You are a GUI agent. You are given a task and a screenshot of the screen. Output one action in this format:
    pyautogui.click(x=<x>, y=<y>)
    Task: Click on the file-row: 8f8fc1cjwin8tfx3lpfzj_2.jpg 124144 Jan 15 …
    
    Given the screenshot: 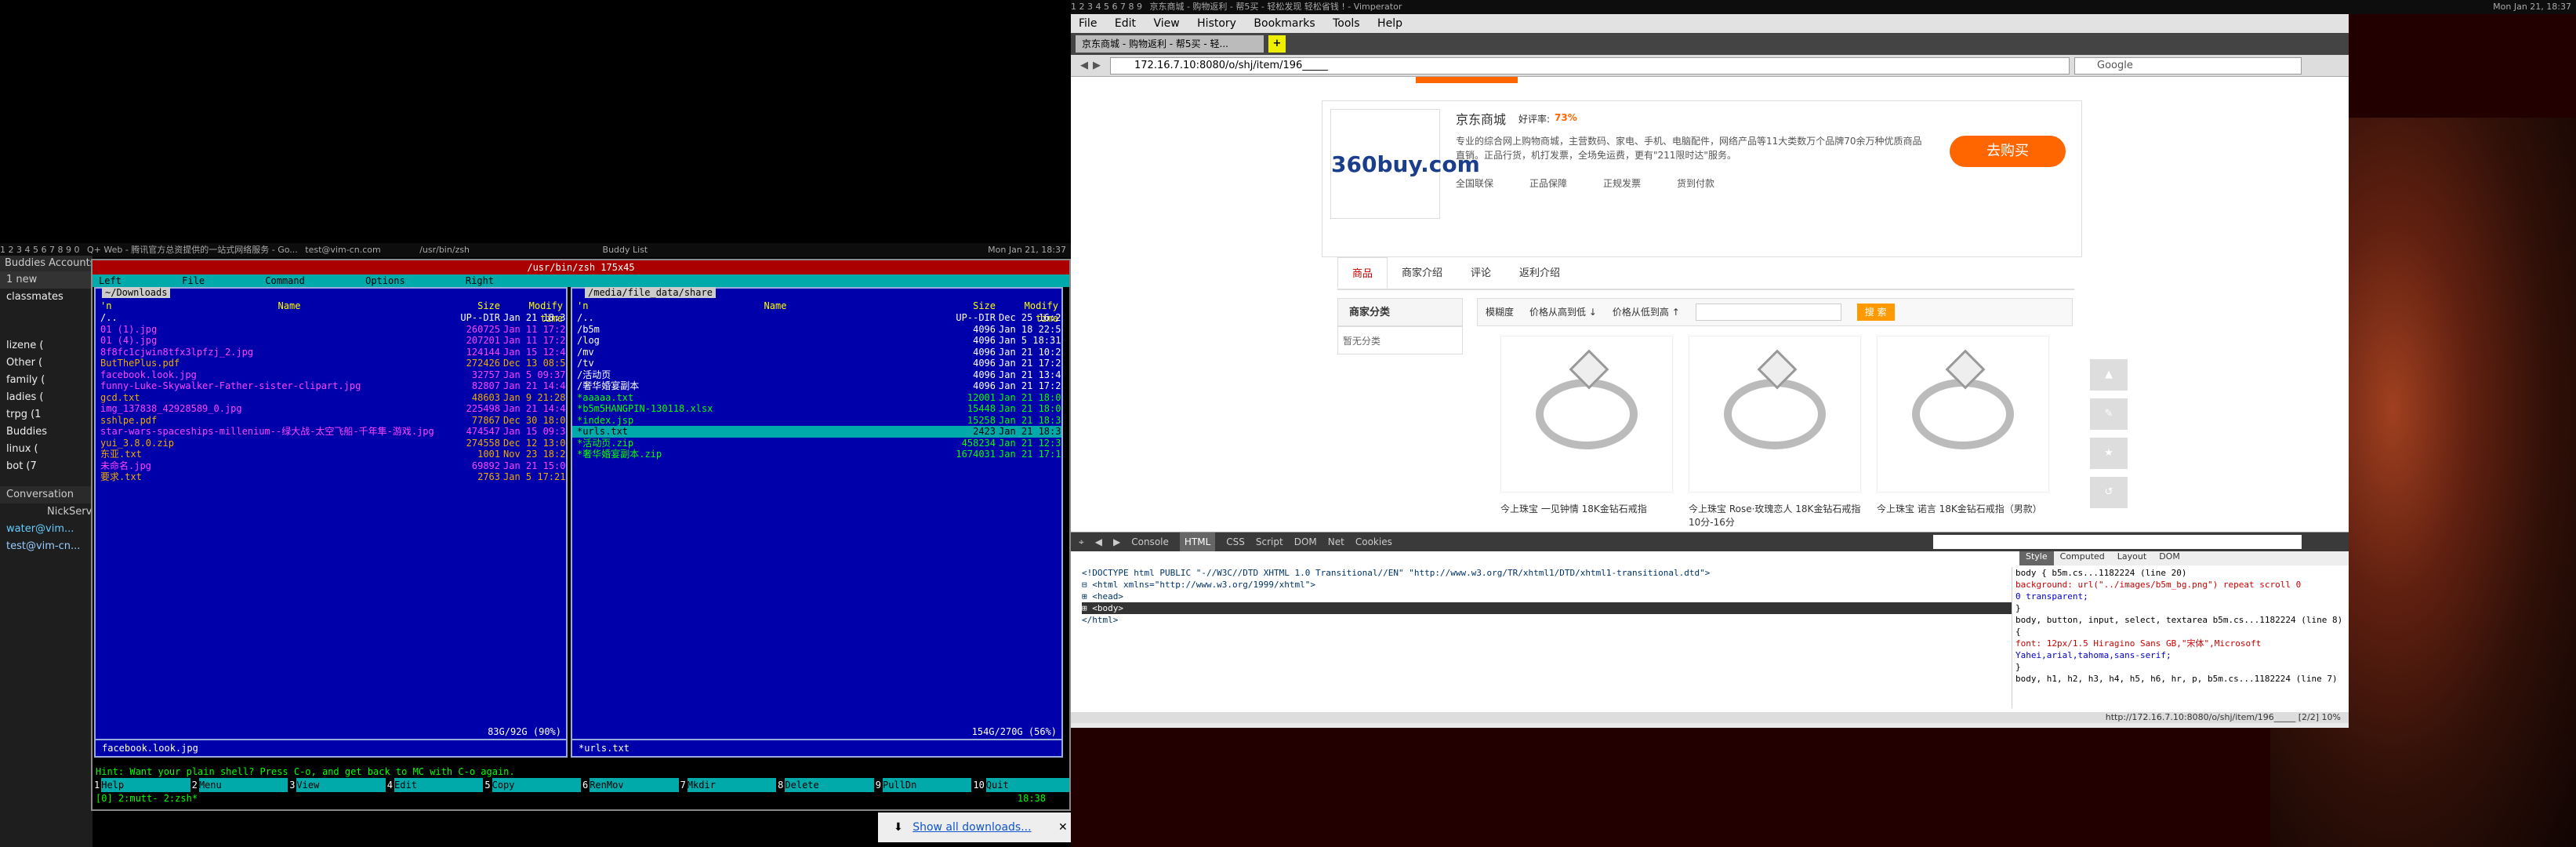 What is the action you would take?
    pyautogui.click(x=331, y=352)
    